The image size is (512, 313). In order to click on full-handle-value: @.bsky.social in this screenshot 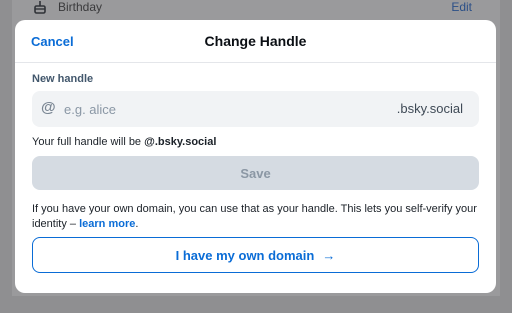, I will do `click(180, 142)`.